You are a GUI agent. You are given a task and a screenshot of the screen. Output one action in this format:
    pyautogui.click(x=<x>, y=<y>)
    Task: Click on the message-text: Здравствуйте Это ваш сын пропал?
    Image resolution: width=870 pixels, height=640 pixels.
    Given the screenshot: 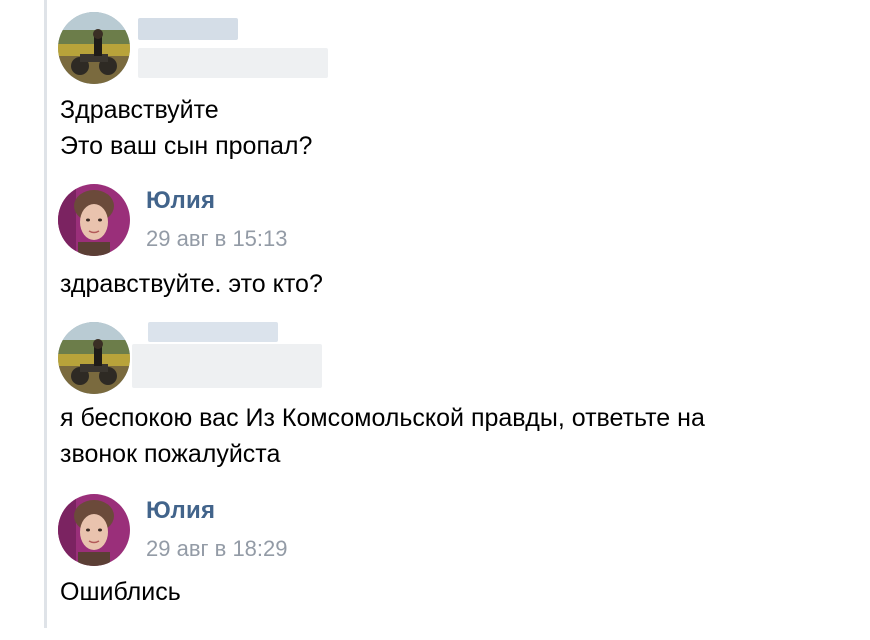 What is the action you would take?
    pyautogui.click(x=186, y=128)
    